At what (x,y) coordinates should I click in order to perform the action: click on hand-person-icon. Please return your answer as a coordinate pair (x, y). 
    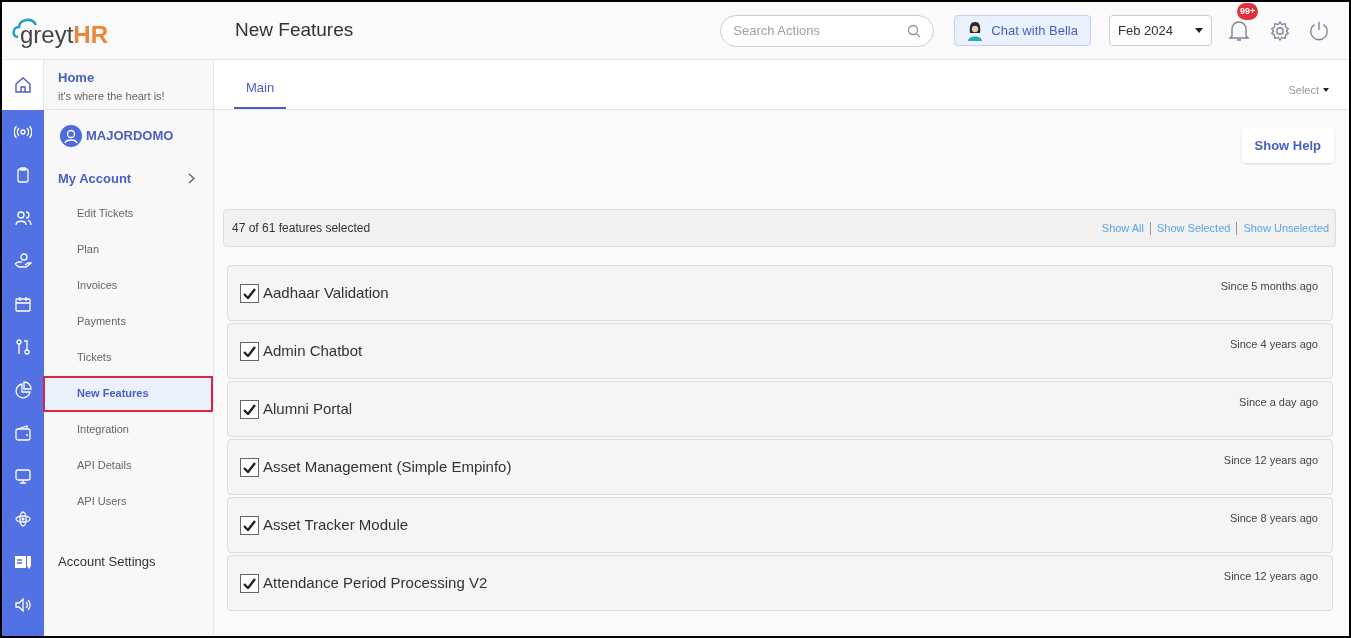
    Looking at the image, I should click on (23, 261).